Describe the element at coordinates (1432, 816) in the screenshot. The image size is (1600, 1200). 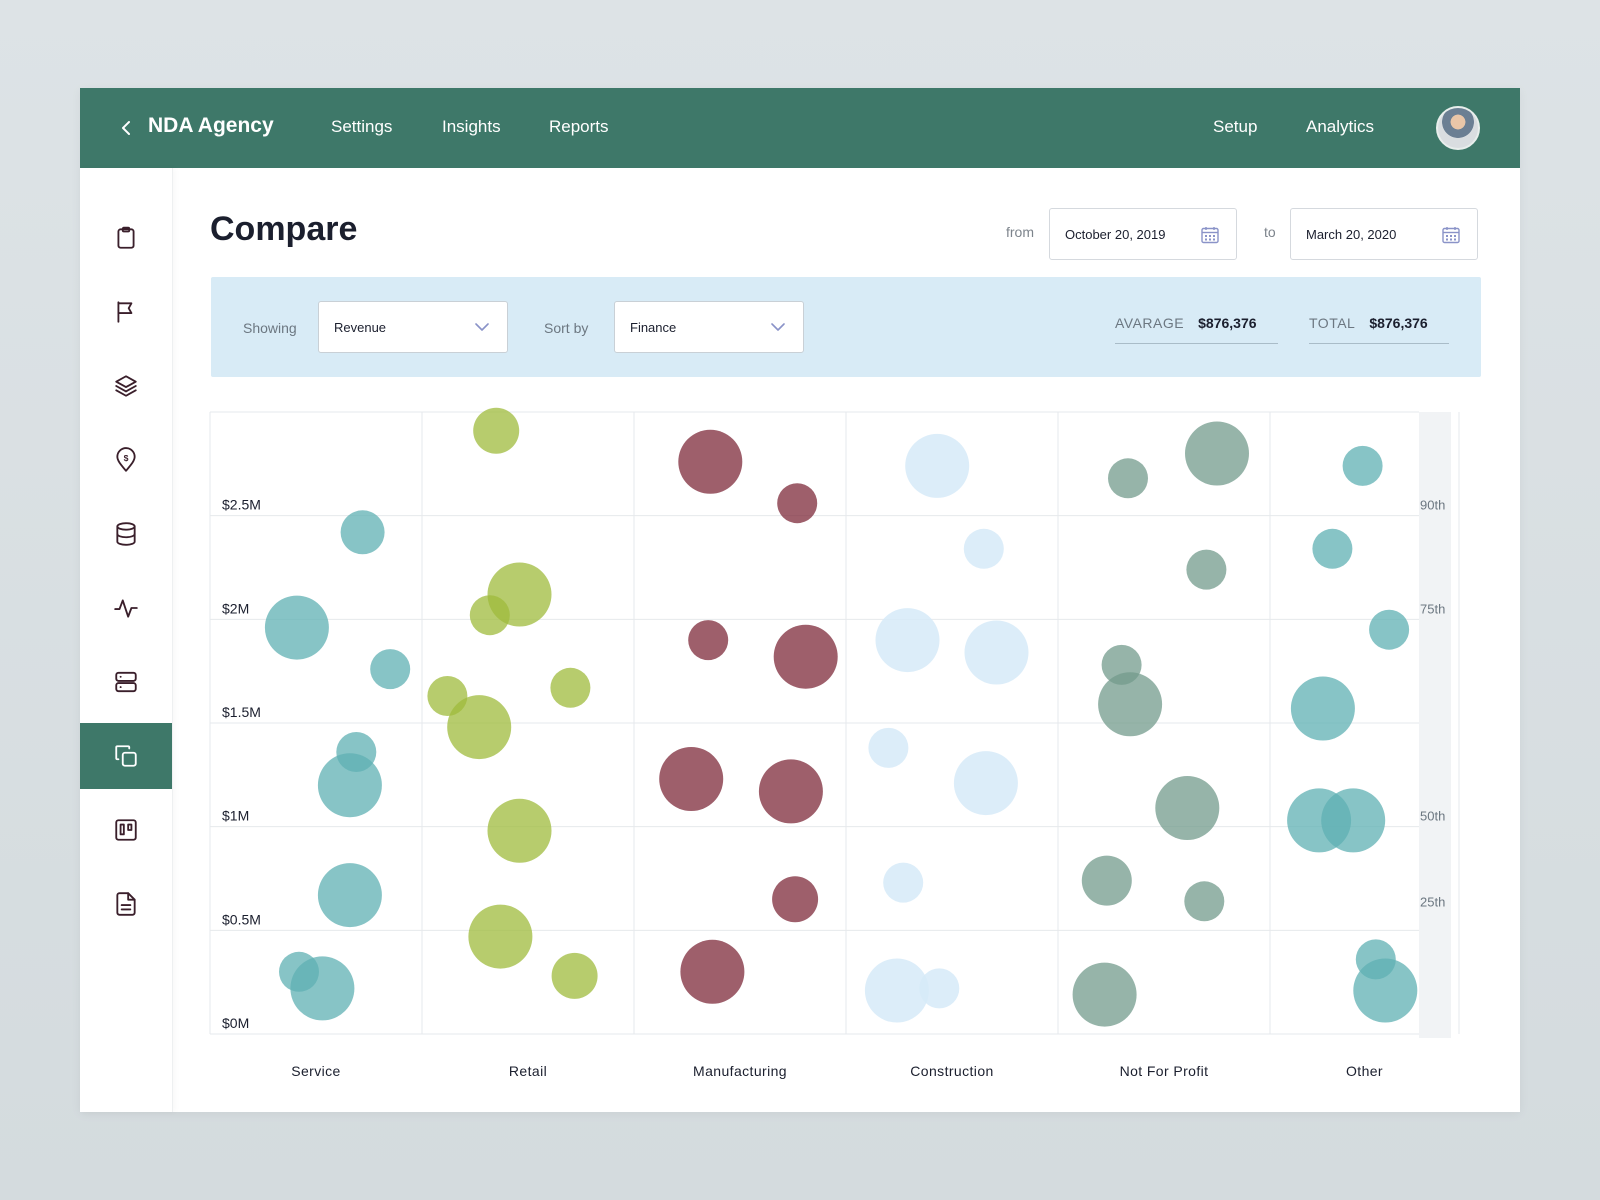
I see `percentile-label: 50th` at that location.